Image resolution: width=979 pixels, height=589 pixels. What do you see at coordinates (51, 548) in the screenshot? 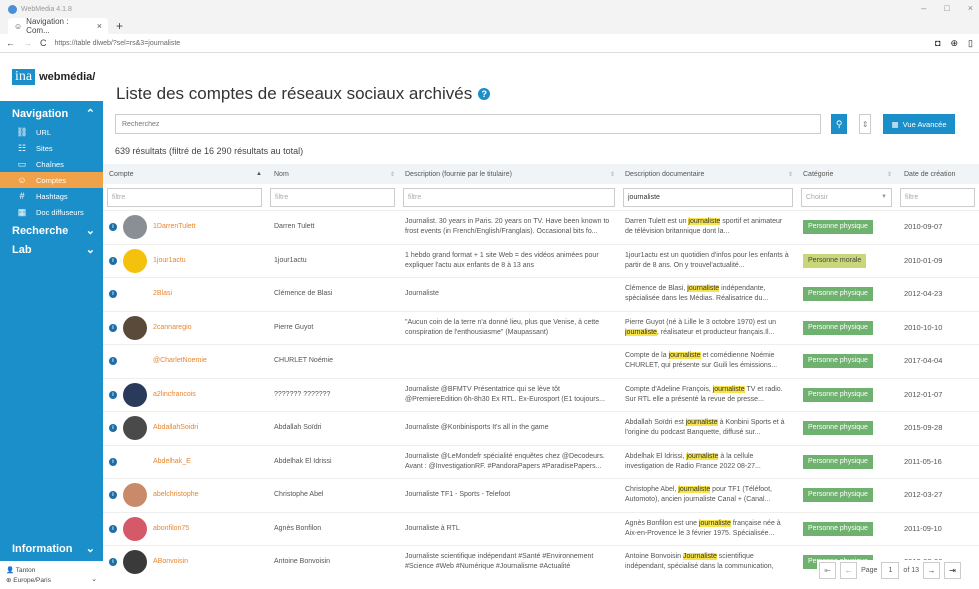
I see `nav-section-information: Information ⌄` at bounding box center [51, 548].